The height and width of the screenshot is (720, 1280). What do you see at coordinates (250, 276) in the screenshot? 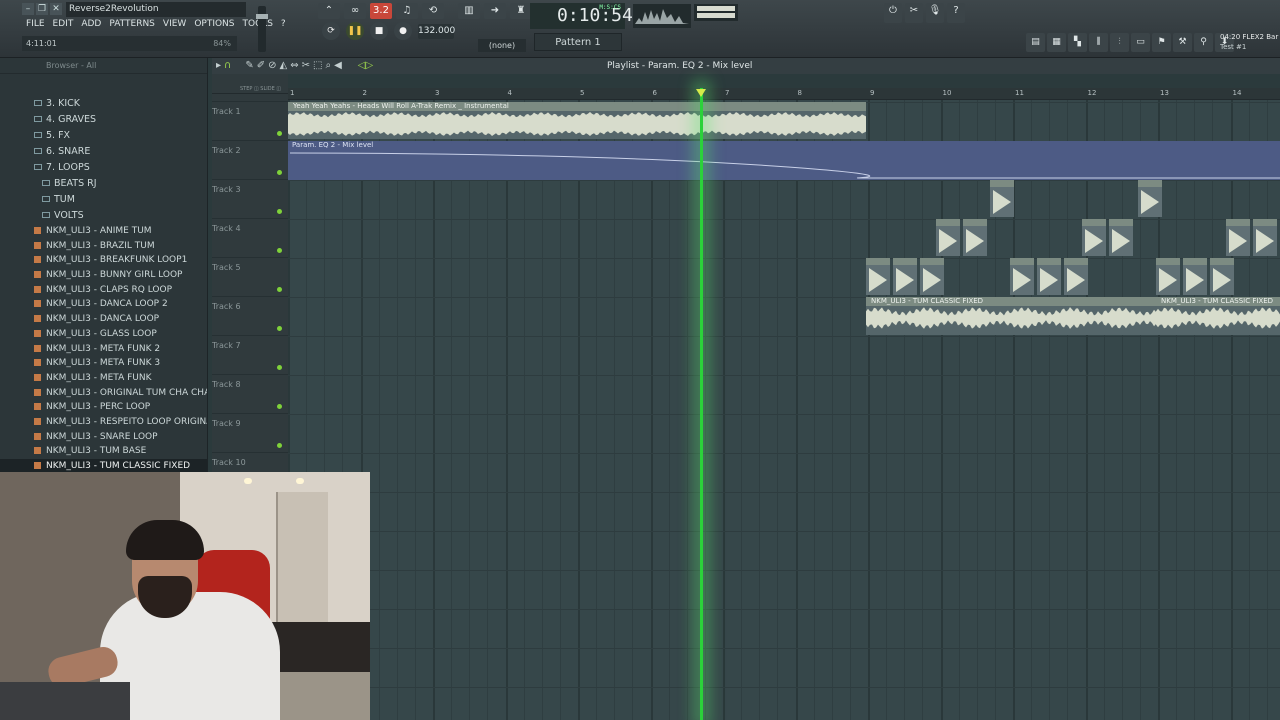
I see `track-header: Track 5` at bounding box center [250, 276].